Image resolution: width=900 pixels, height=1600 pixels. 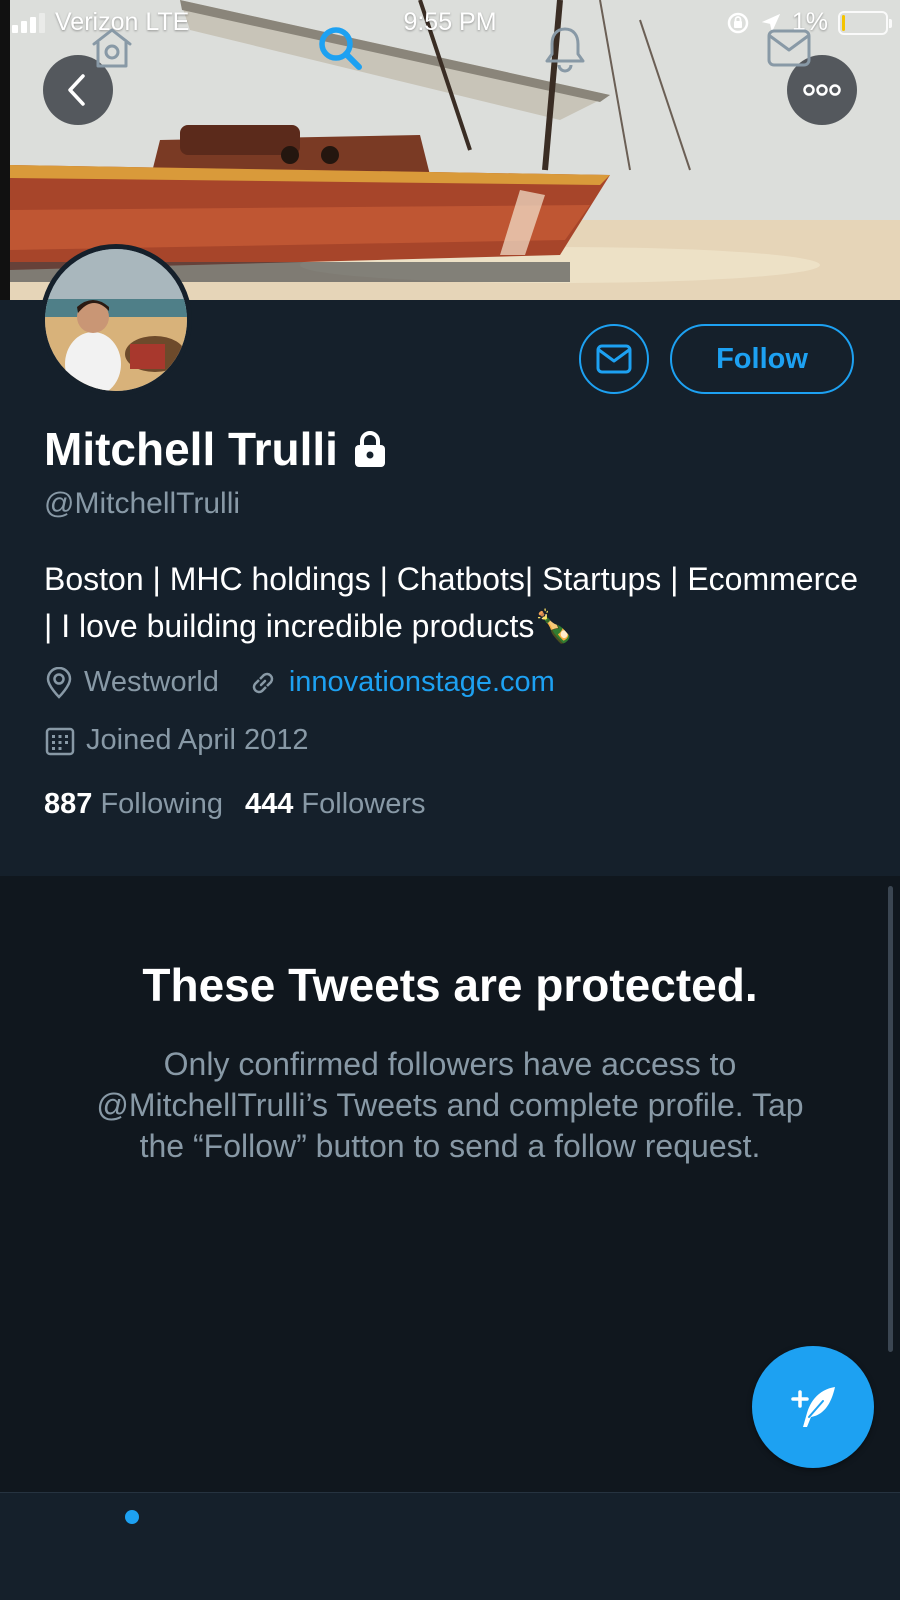 I want to click on joined-row: Joined April 2012, so click(x=176, y=740).